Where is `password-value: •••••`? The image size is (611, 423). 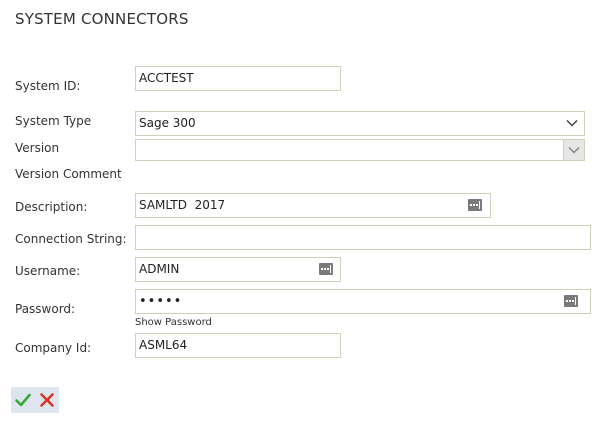
password-value: ••••• is located at coordinates (161, 301).